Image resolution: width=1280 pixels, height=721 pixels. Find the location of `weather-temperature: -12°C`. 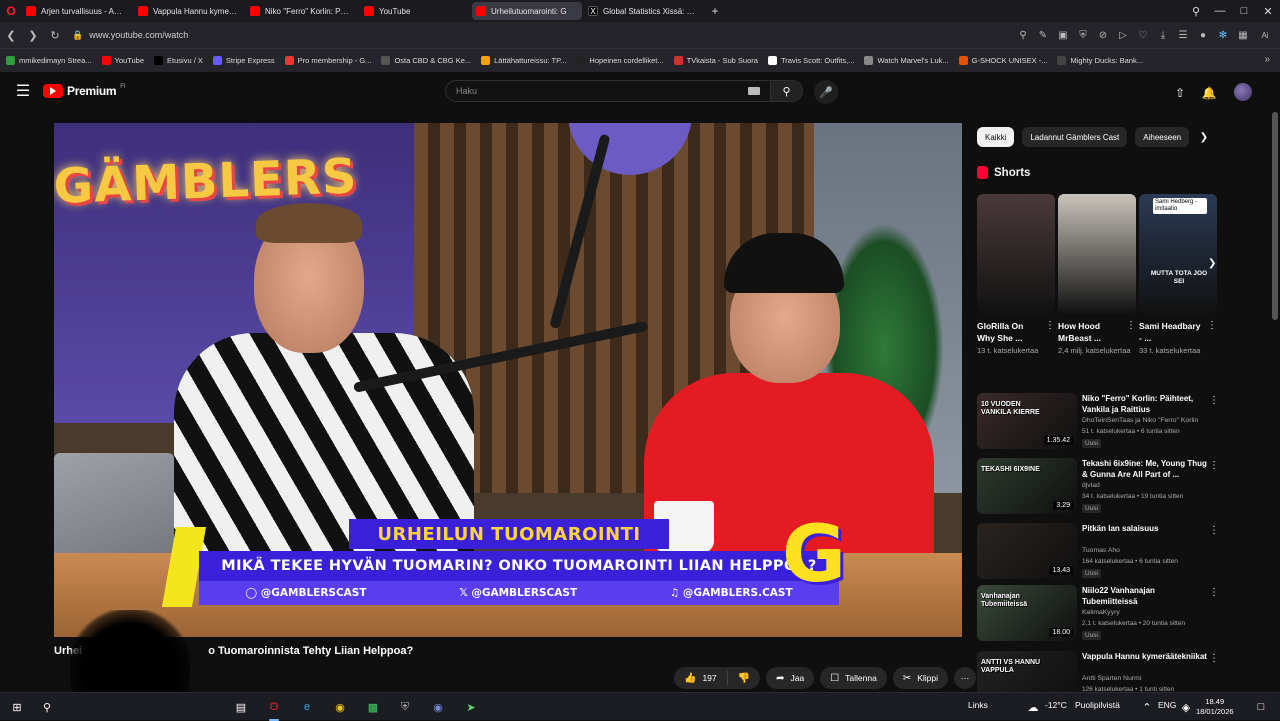

weather-temperature: -12°C is located at coordinates (1056, 705).